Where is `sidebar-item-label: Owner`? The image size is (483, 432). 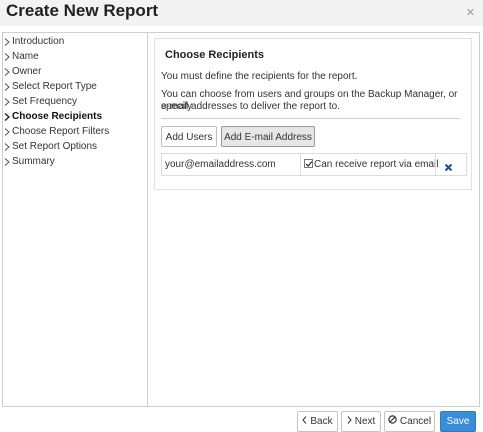
sidebar-item-label: Owner is located at coordinates (27, 71).